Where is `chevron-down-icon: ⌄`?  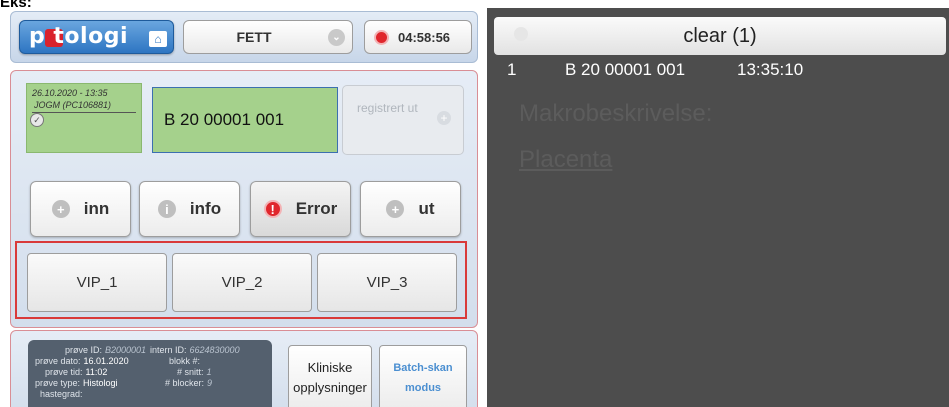 chevron-down-icon: ⌄ is located at coordinates (336, 37).